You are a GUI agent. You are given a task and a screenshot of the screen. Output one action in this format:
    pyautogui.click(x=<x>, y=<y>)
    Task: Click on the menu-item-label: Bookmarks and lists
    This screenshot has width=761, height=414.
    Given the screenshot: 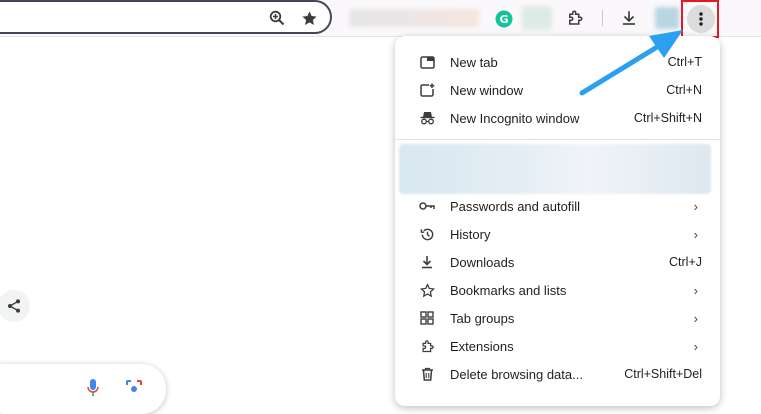 What is the action you would take?
    pyautogui.click(x=508, y=290)
    